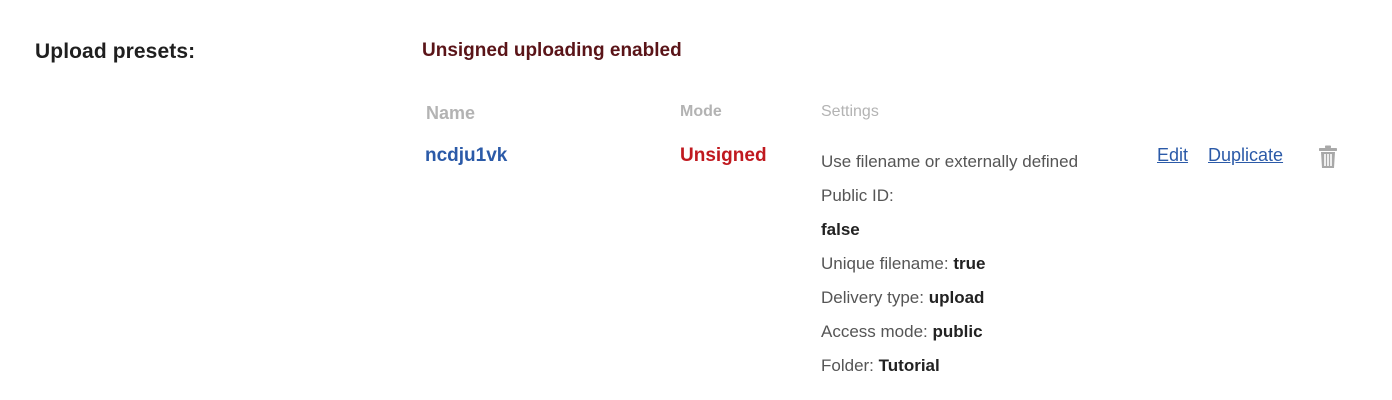 The width and height of the screenshot is (1392, 400). Describe the element at coordinates (451, 113) in the screenshot. I see `column-header-name: Name` at that location.